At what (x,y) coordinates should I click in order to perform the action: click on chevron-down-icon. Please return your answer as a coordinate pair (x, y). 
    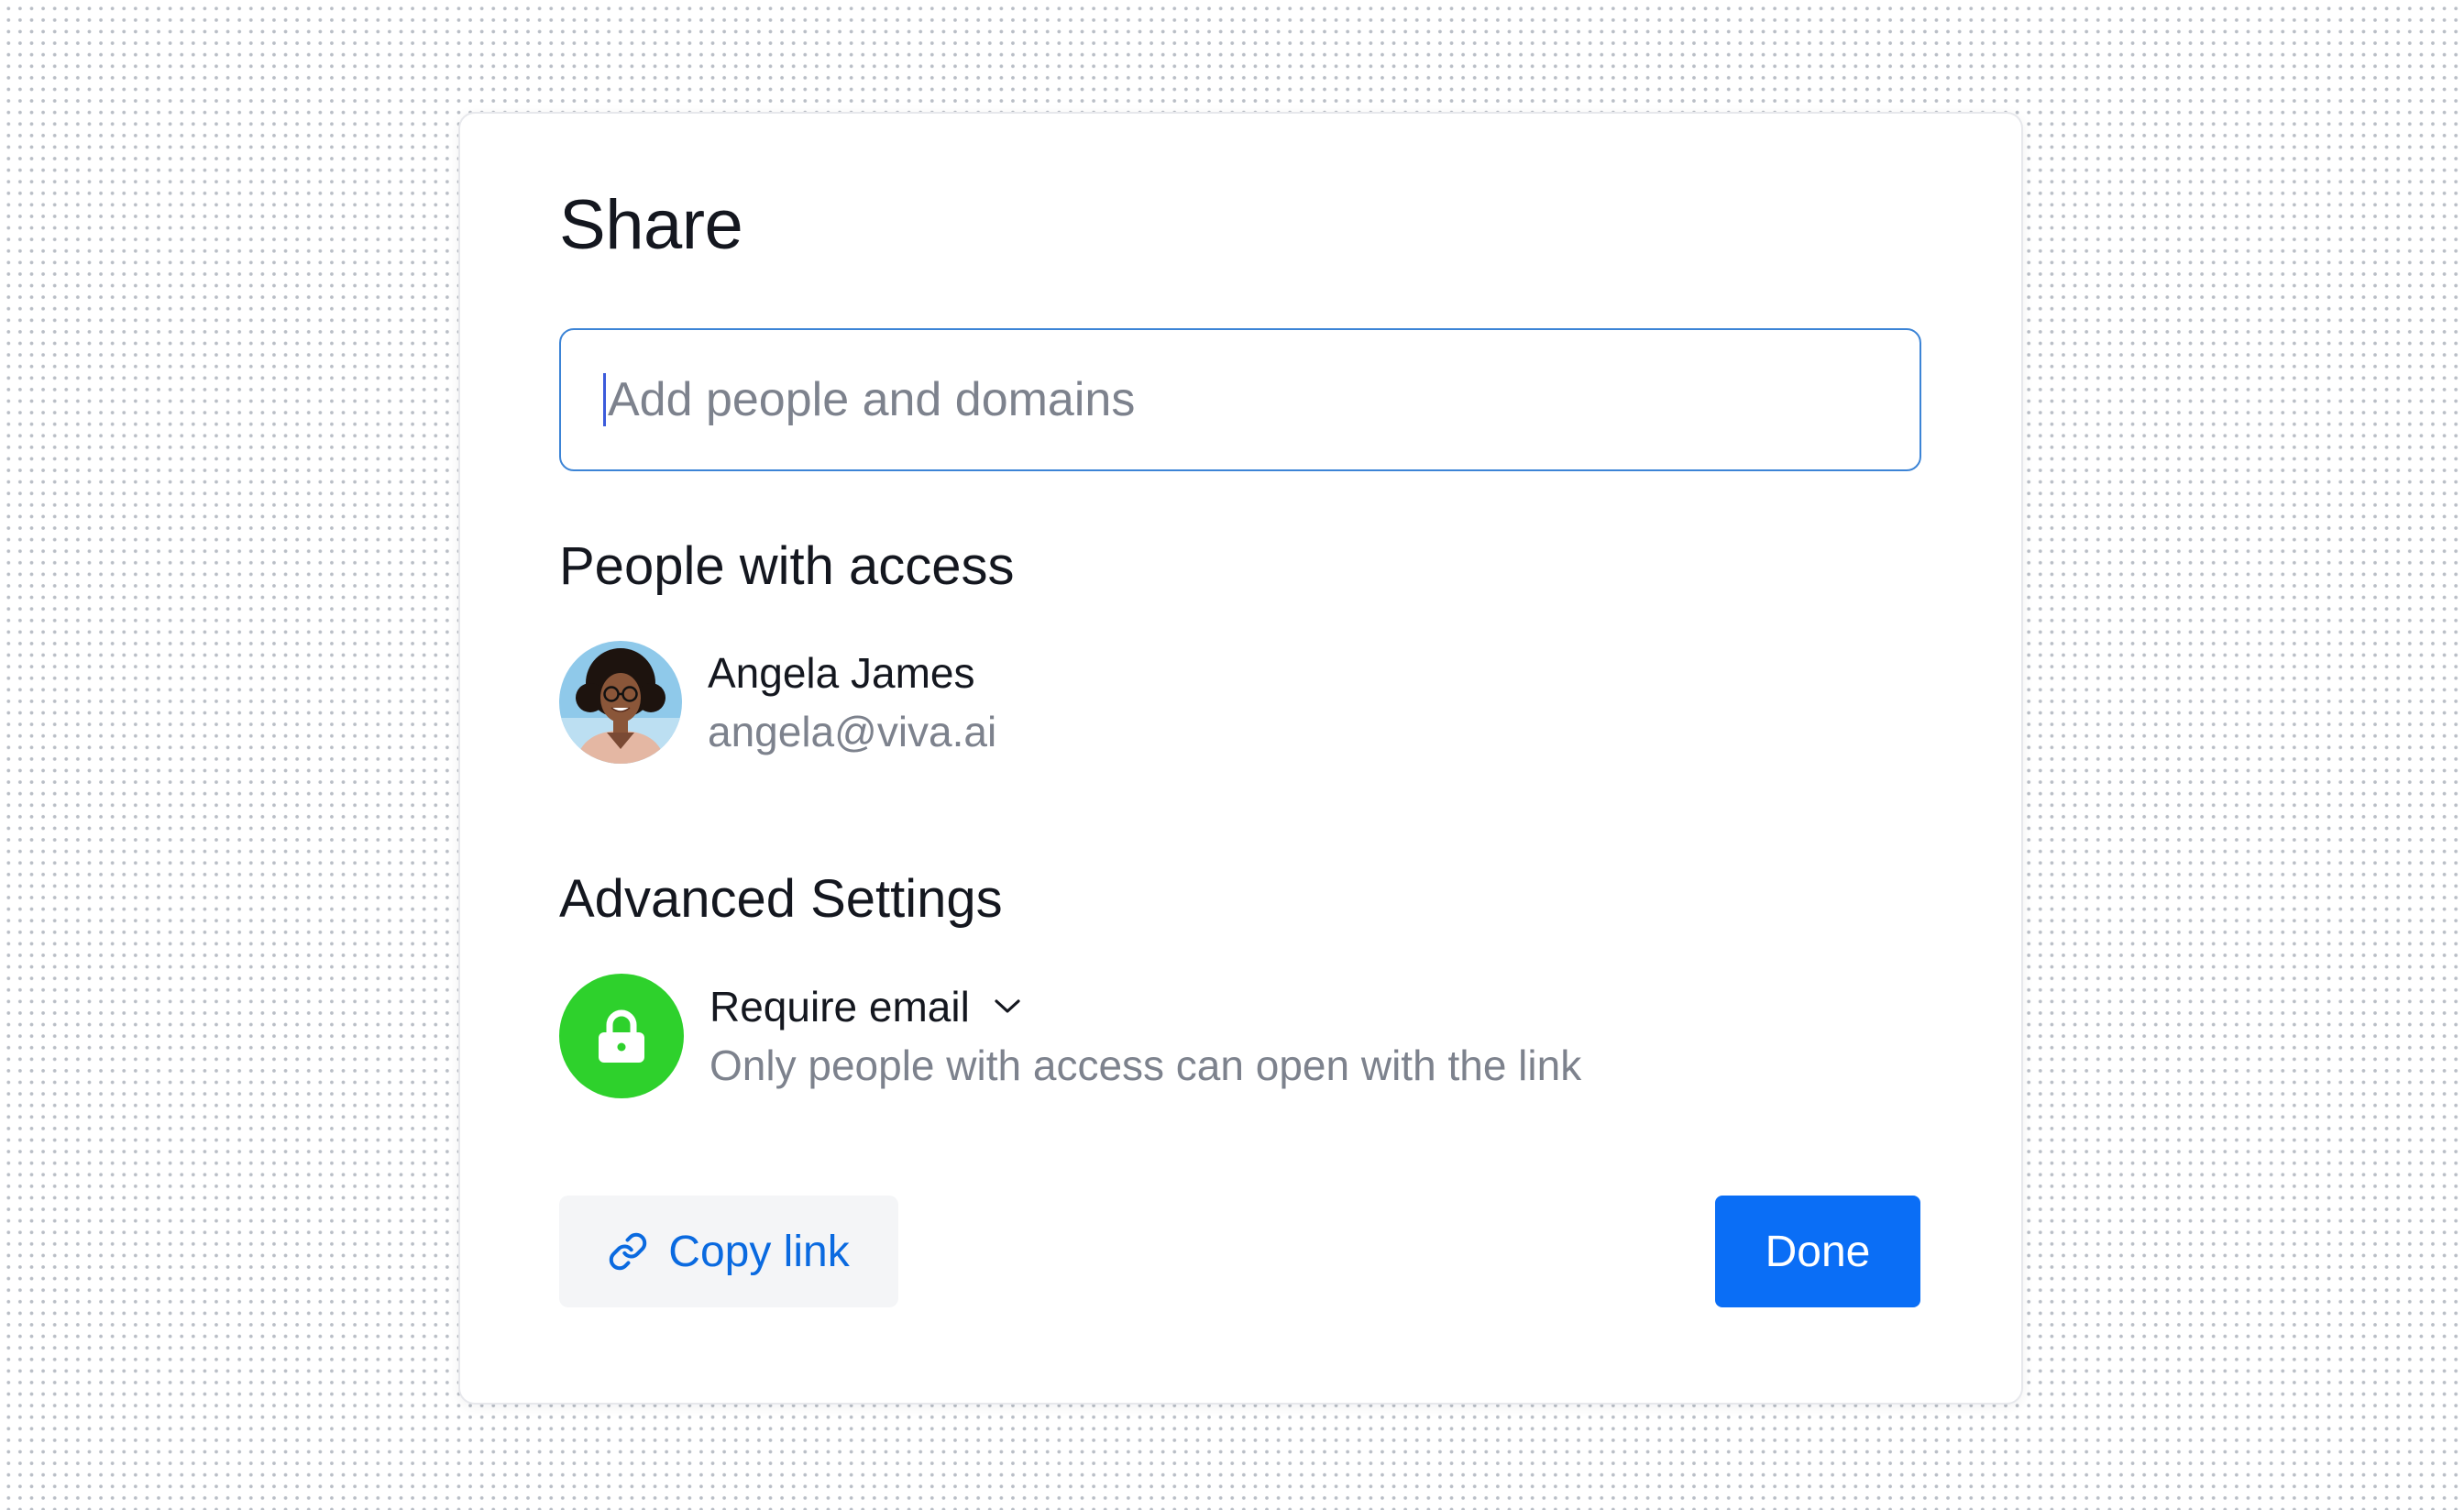
    Looking at the image, I should click on (1007, 1007).